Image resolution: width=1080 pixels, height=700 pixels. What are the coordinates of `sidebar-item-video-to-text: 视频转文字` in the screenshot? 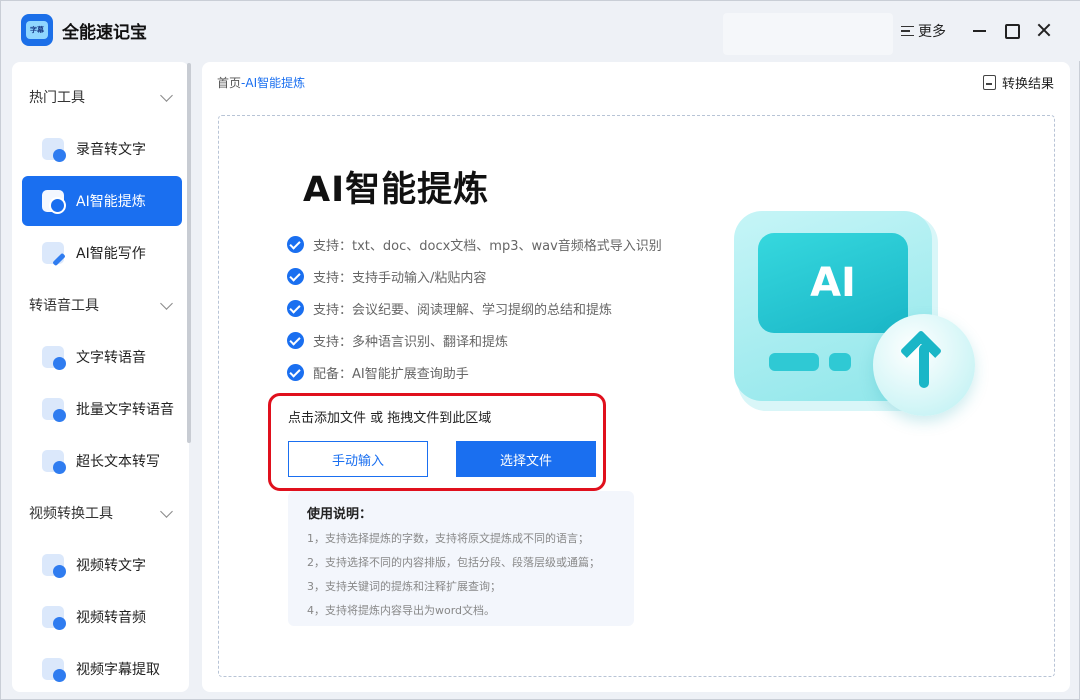 It's located at (102, 565).